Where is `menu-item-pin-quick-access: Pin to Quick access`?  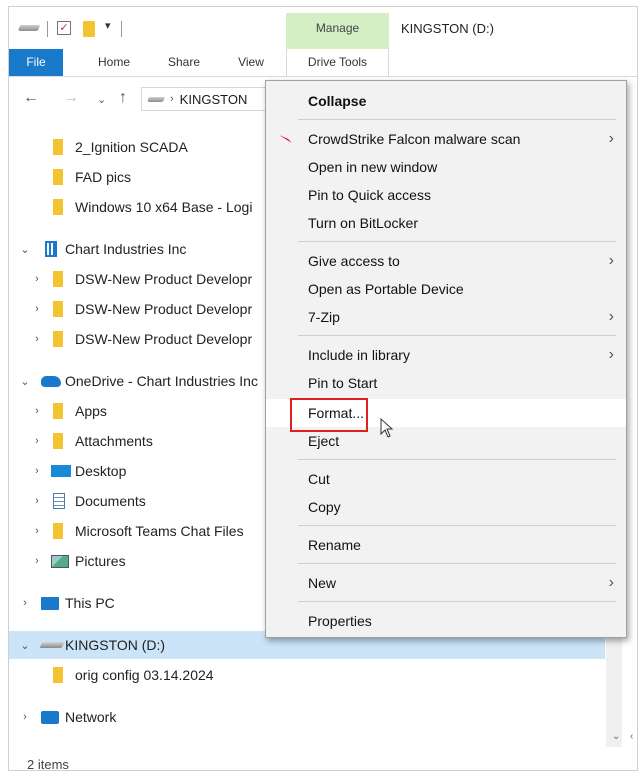
menu-item-pin-quick-access: Pin to Quick access is located at coordinates (446, 195).